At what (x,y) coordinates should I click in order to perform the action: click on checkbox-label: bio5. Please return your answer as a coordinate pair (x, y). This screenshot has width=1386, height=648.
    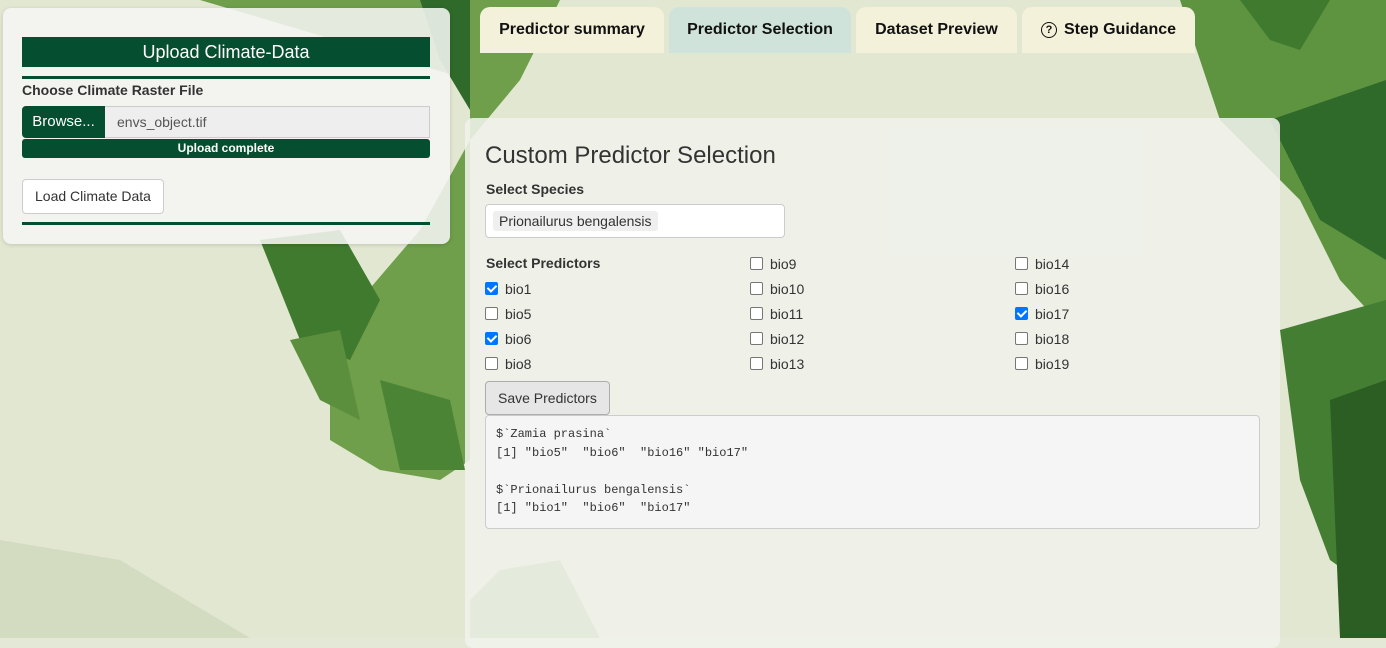
    Looking at the image, I should click on (518, 314).